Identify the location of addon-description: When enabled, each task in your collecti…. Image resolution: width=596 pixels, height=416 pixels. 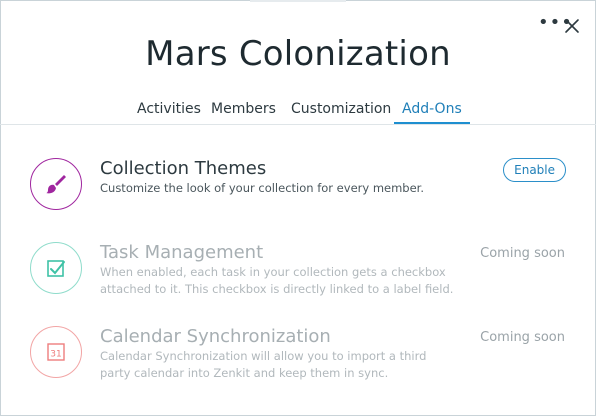
(277, 280).